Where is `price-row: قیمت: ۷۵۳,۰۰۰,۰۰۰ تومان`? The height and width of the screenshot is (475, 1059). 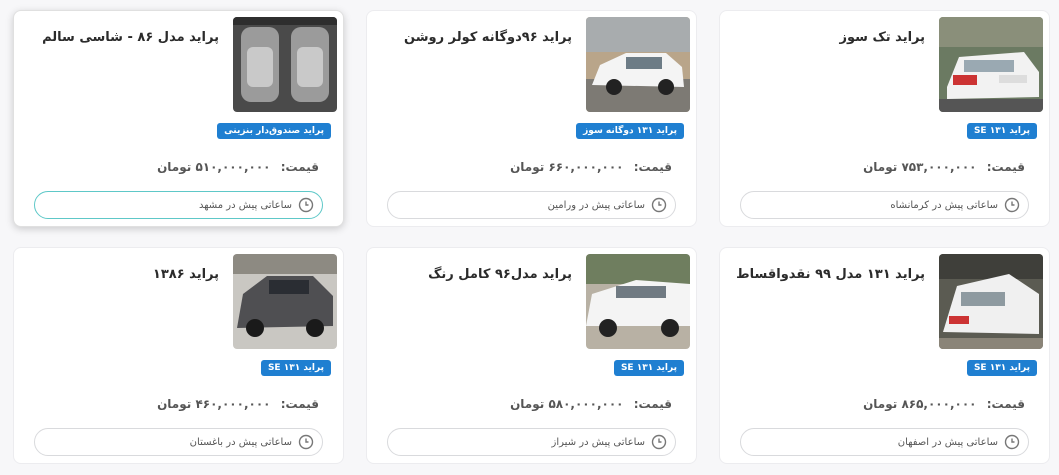
price-row: قیمت: ۷۵۳,۰۰۰,۰۰۰ تومان is located at coordinates (944, 167).